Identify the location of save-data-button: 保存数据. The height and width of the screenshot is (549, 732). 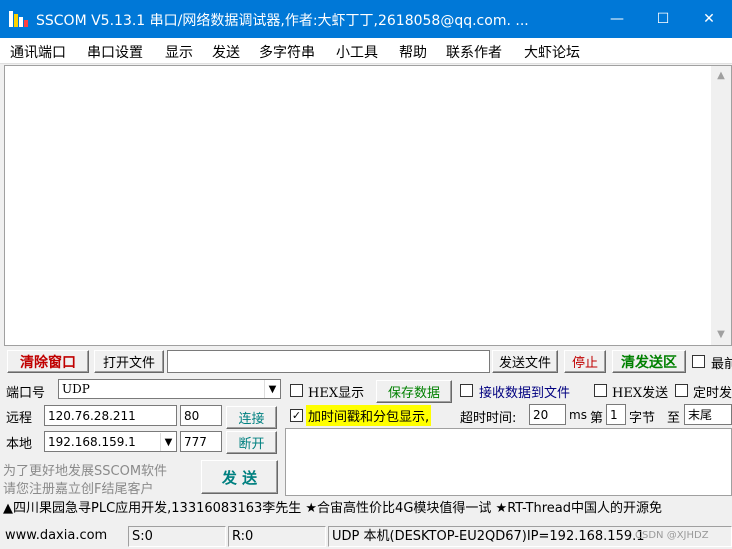
(414, 391).